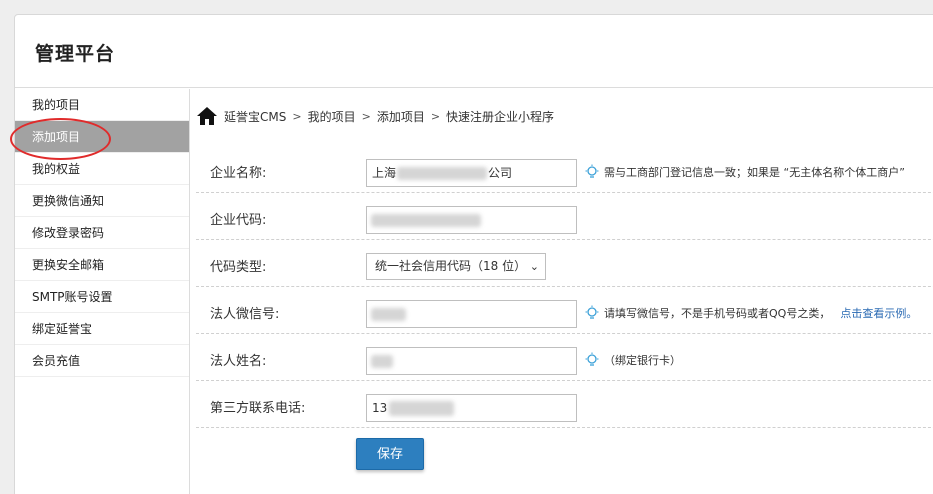  What do you see at coordinates (102, 329) in the screenshot?
I see `sidebar-item-bind-yanyubao: 绑定延誉宝` at bounding box center [102, 329].